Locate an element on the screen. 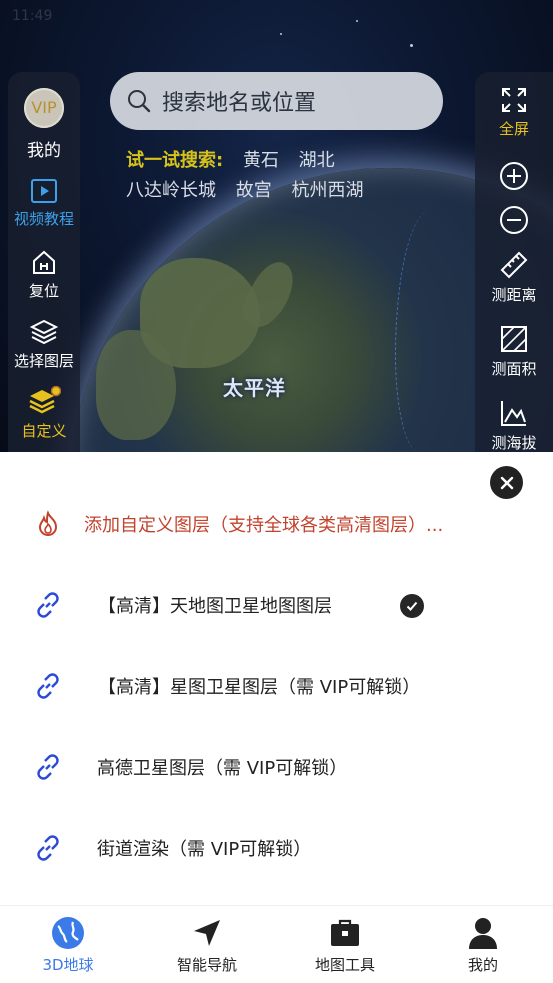 Image resolution: width=553 pixels, height=983 pixels. search-placeholder: 搜索地名或位置 is located at coordinates (239, 103).